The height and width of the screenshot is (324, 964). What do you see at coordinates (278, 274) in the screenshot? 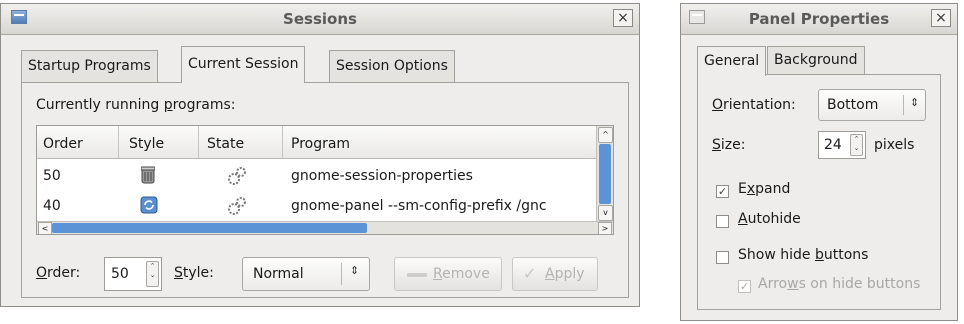
I see `style-value: Normal` at bounding box center [278, 274].